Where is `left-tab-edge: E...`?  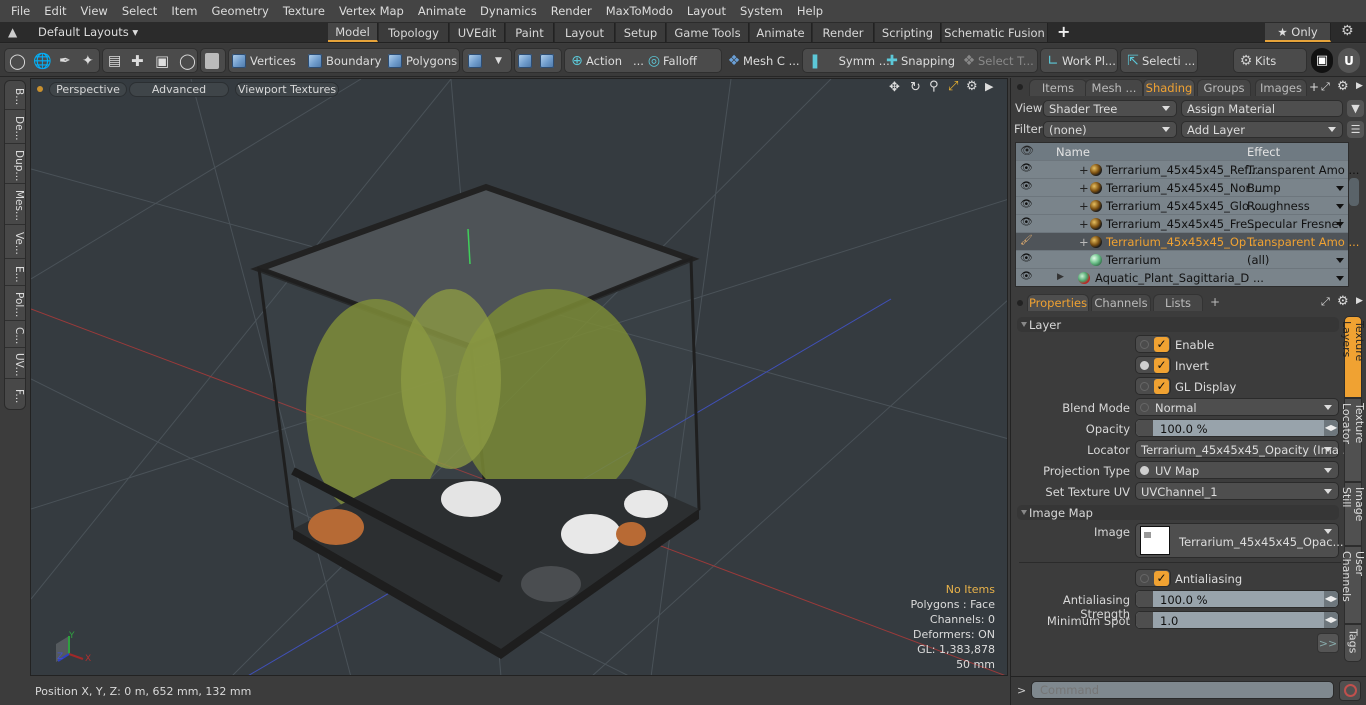 left-tab-edge: E... is located at coordinates (15, 272).